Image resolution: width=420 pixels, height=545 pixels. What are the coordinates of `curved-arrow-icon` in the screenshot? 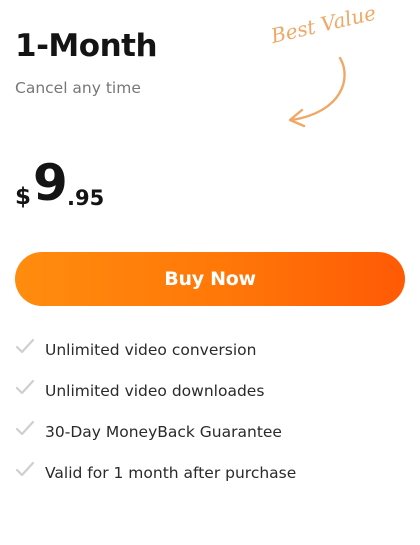 It's located at (317, 92).